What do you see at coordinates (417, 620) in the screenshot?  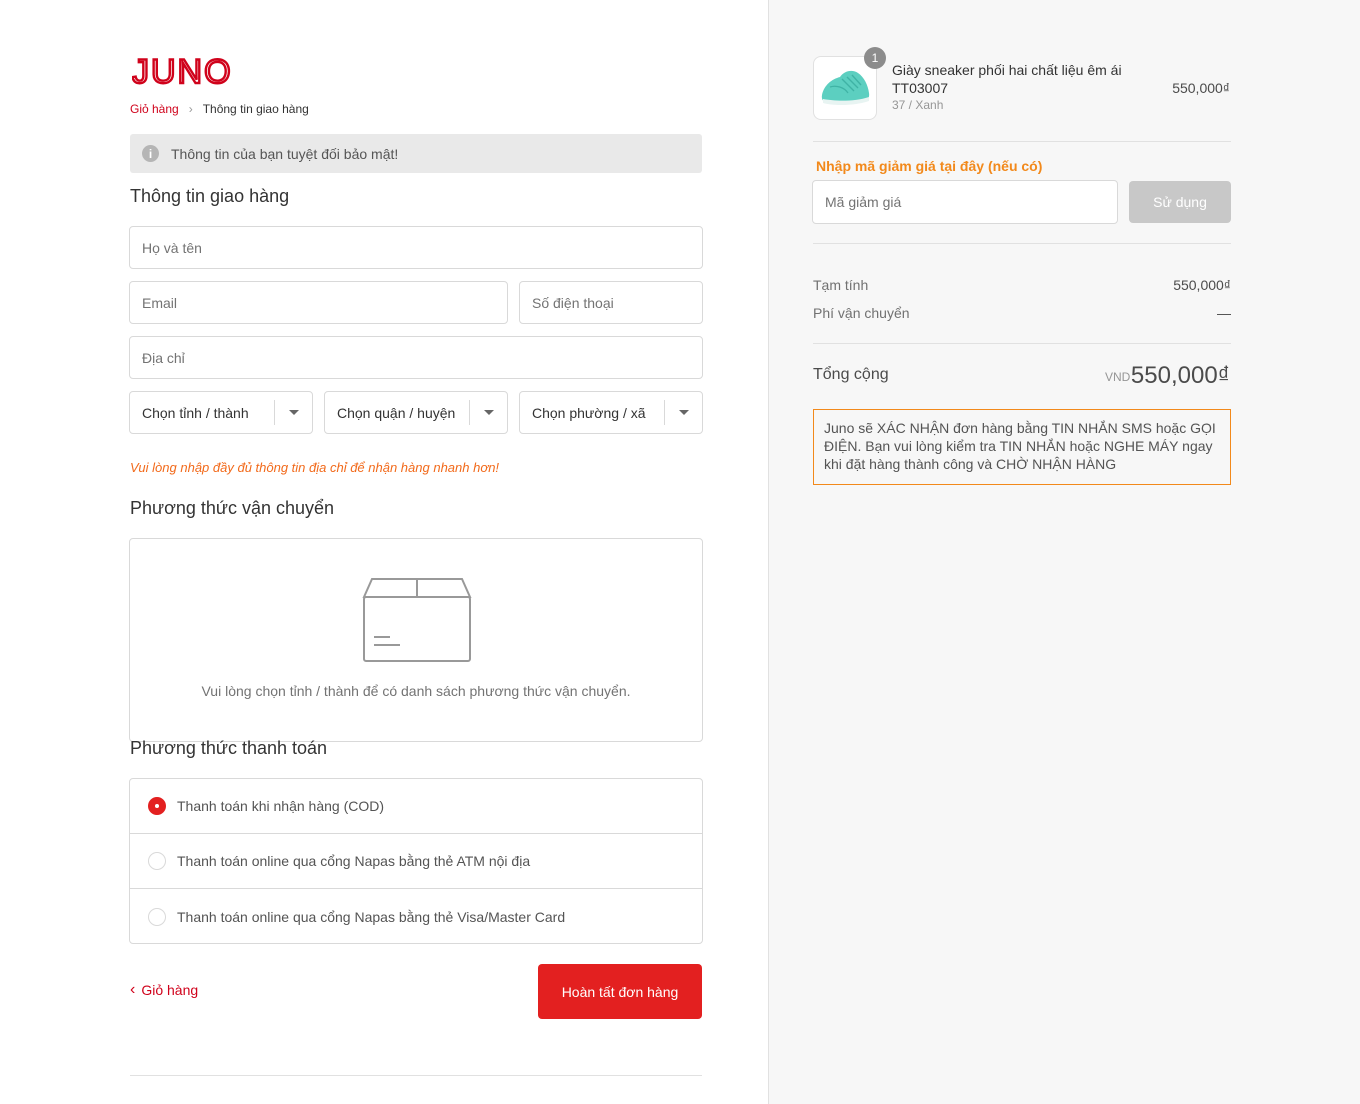 I see `package-icon` at bounding box center [417, 620].